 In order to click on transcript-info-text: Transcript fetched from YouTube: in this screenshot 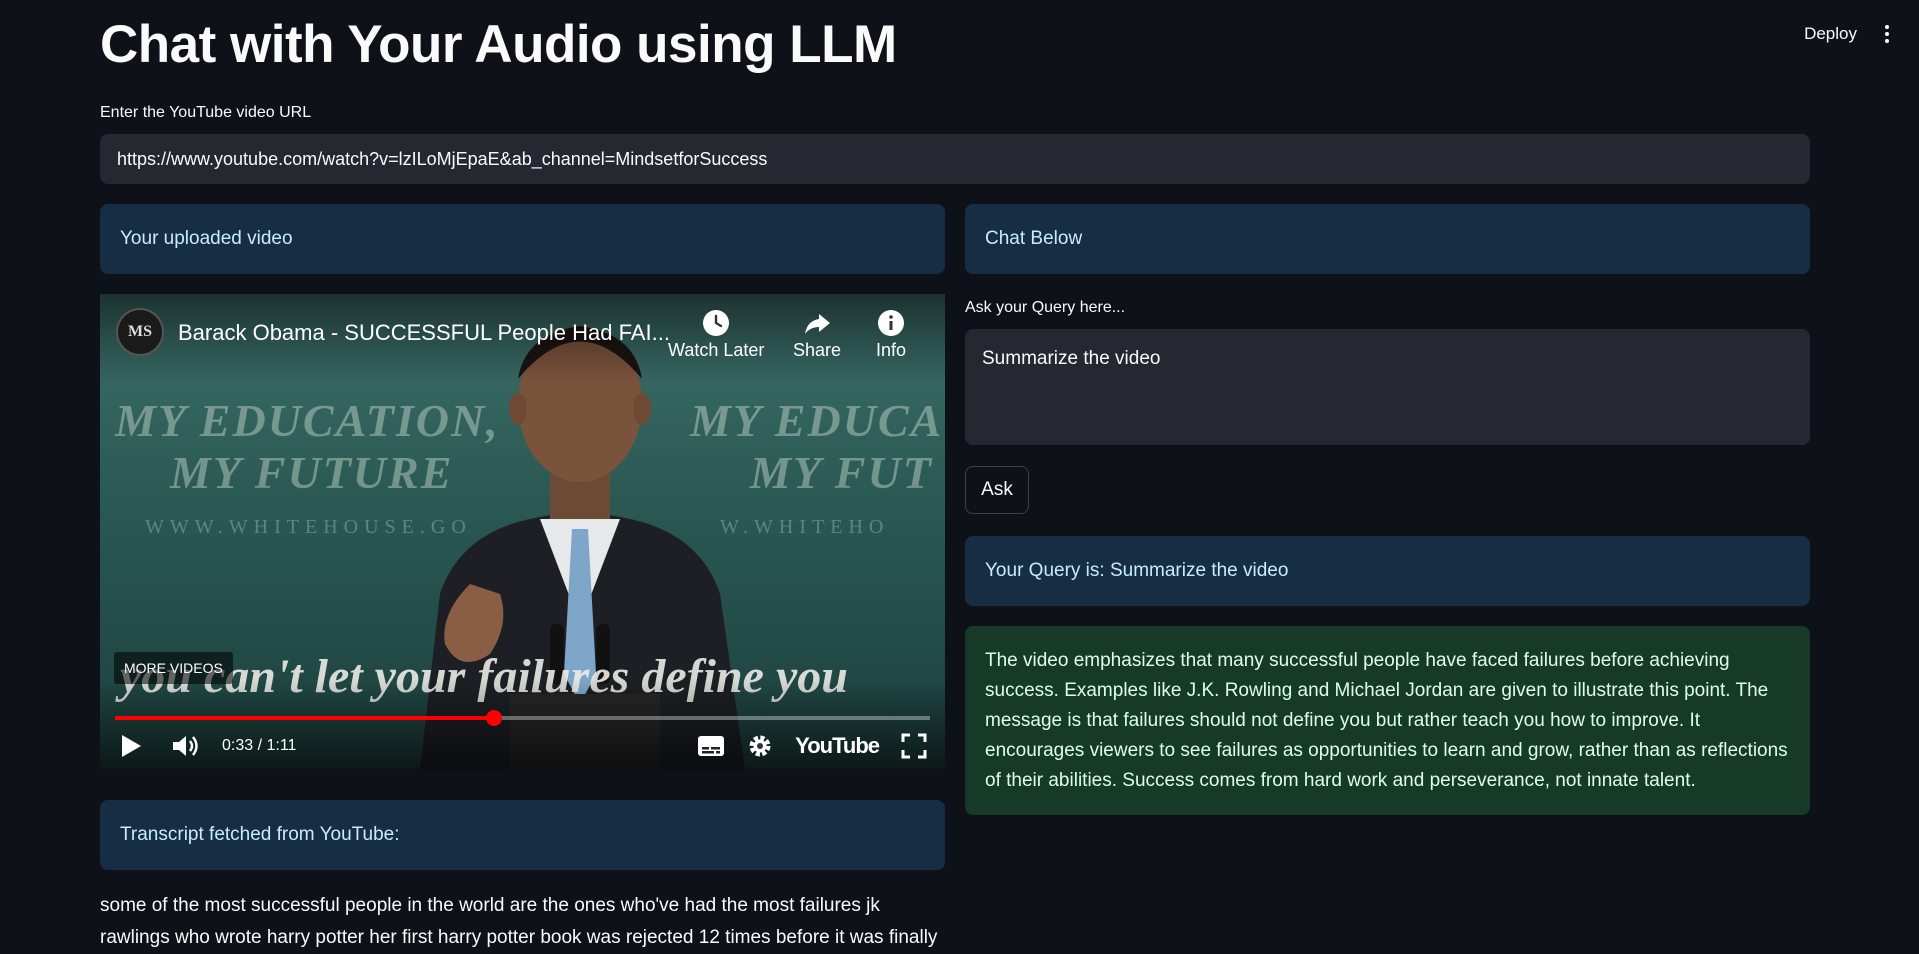, I will do `click(260, 834)`.